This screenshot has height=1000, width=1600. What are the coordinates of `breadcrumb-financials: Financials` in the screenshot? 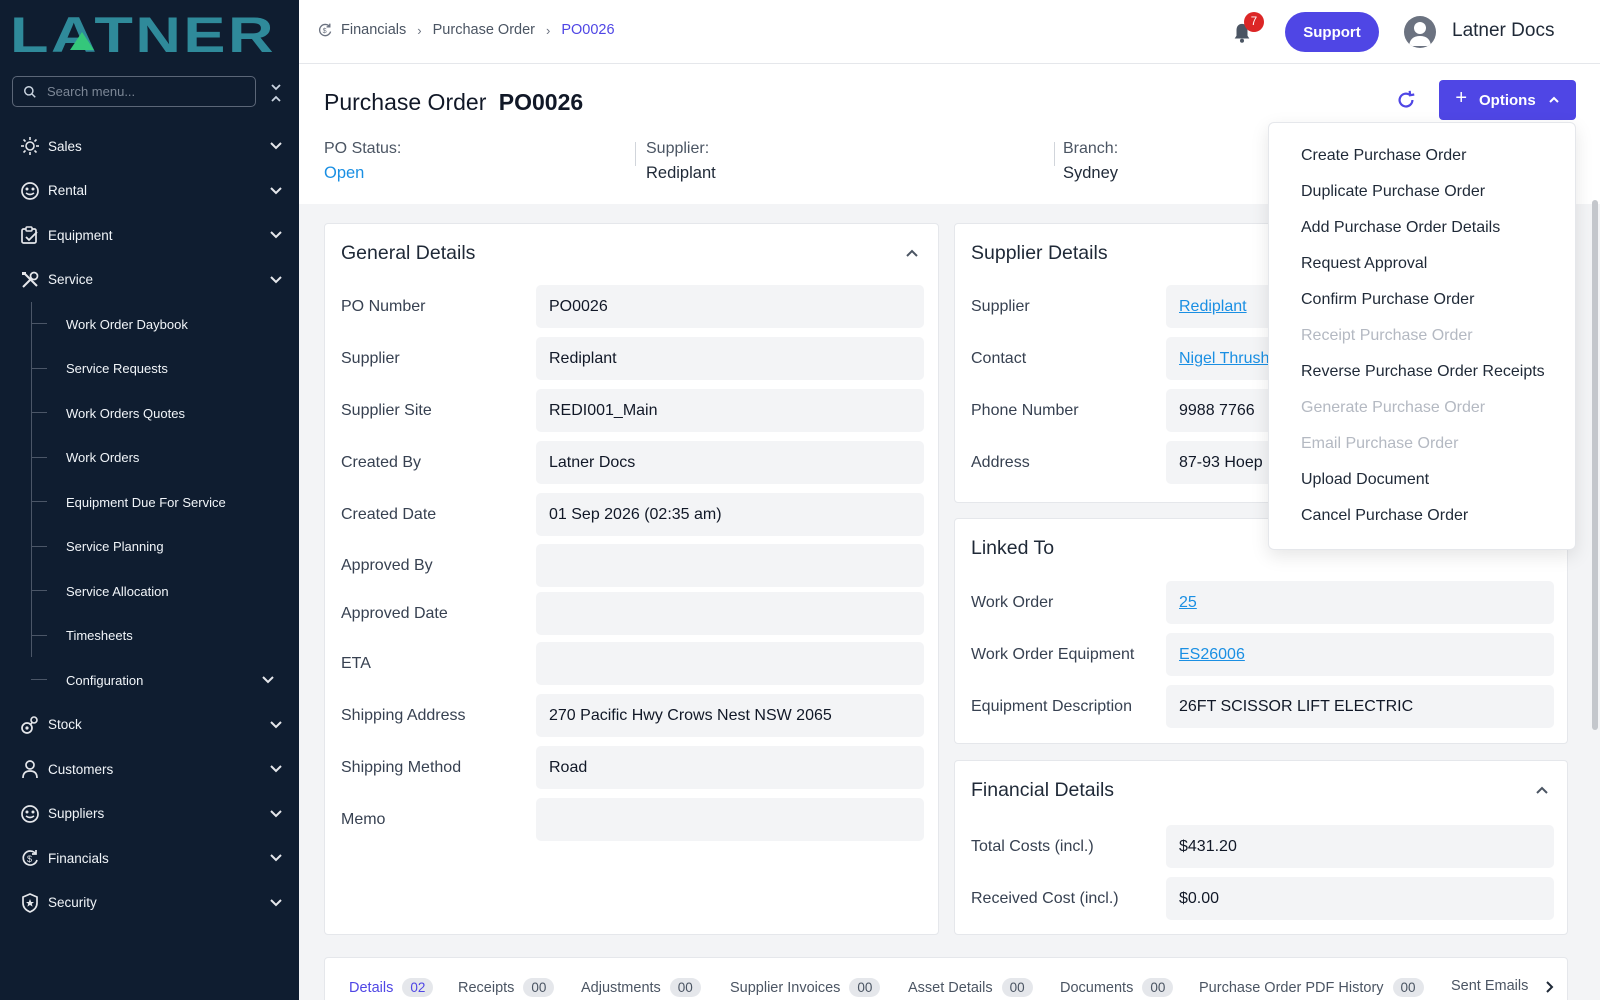 It's located at (373, 30).